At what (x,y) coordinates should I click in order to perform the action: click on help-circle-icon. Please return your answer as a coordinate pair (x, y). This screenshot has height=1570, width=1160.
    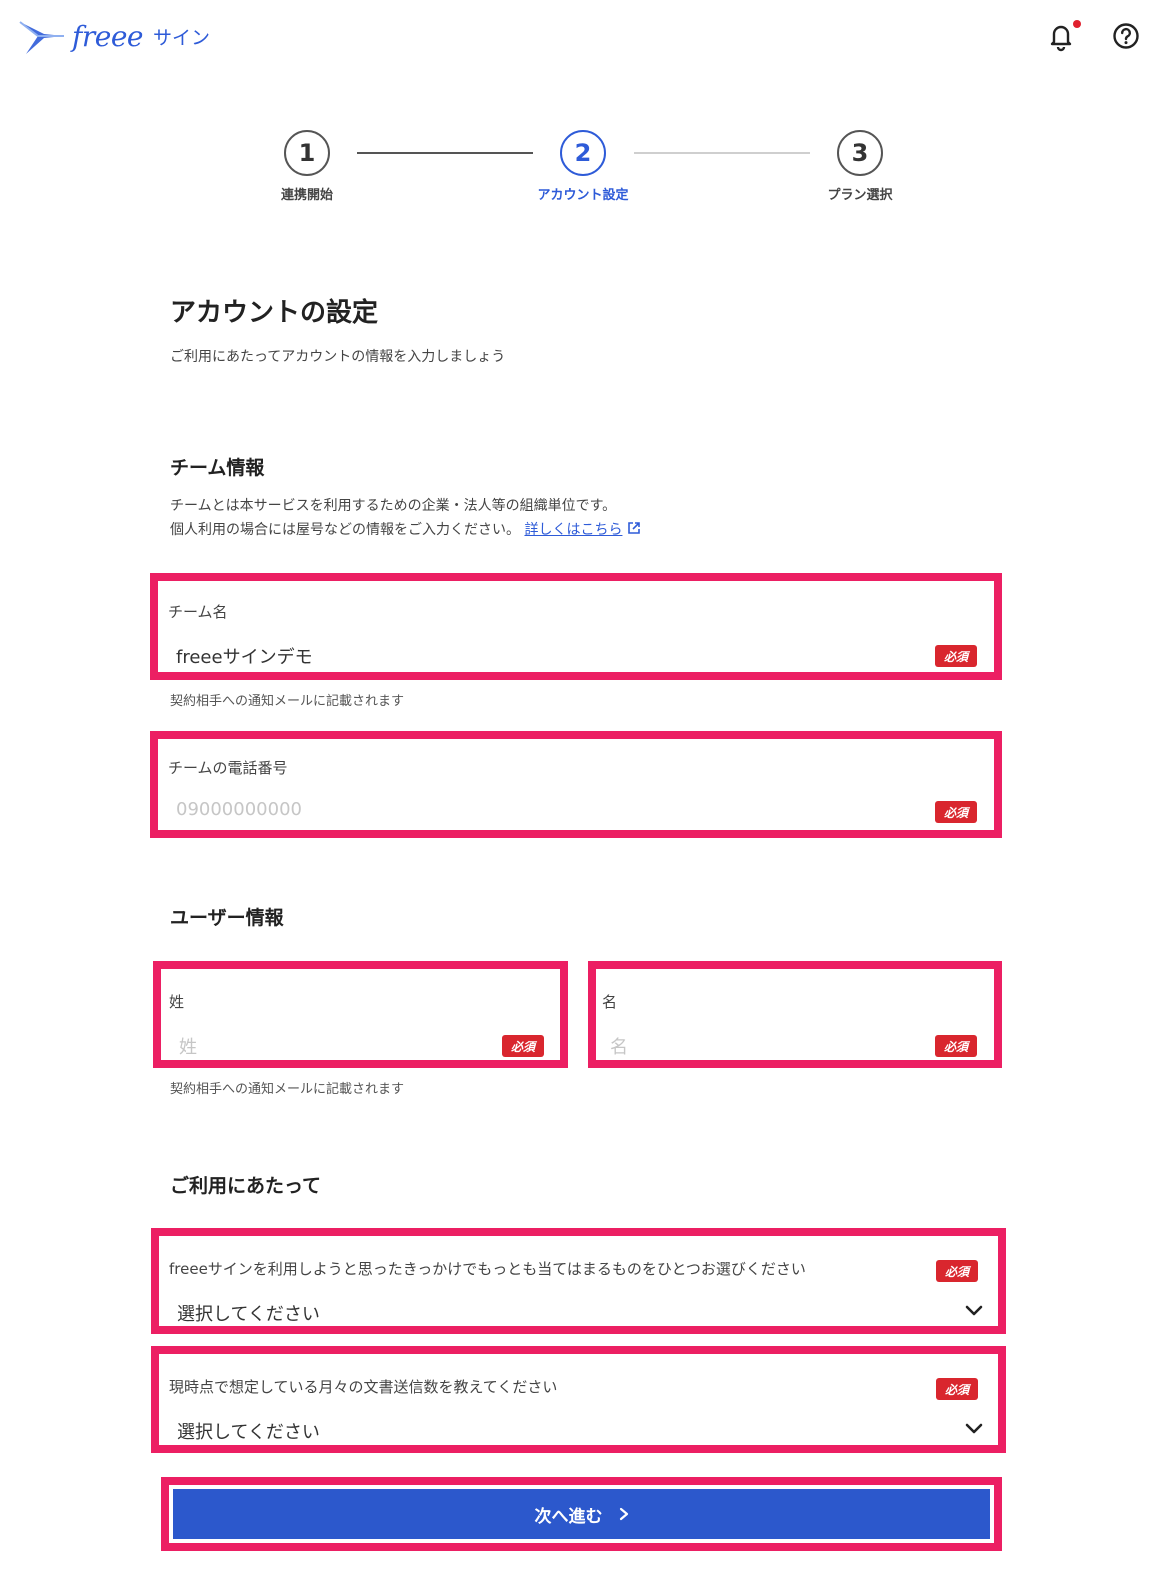
    Looking at the image, I should click on (1126, 36).